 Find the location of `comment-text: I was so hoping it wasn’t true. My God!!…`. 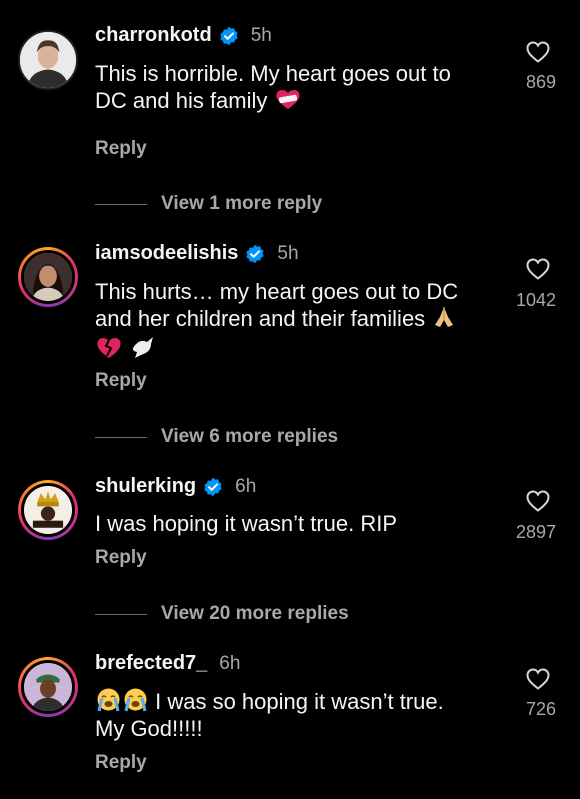

comment-text: I was so hoping it wasn’t true. My God!!… is located at coordinates (295, 714).